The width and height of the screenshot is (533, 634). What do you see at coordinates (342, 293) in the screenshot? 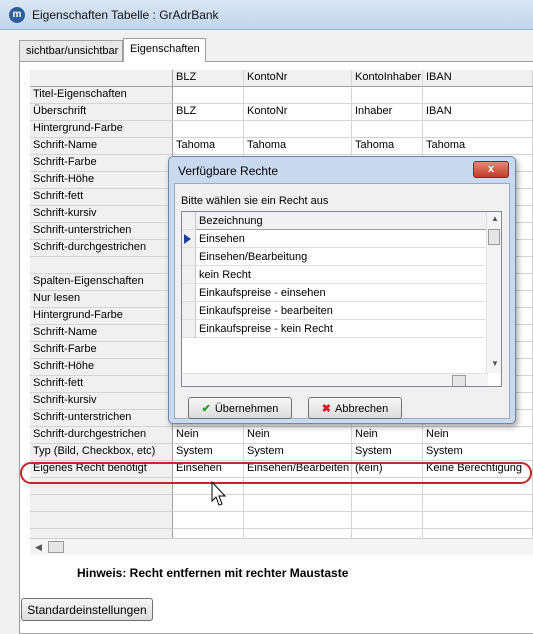
I see `list-item-label: Einkaufspreise - einsehen` at bounding box center [342, 293].